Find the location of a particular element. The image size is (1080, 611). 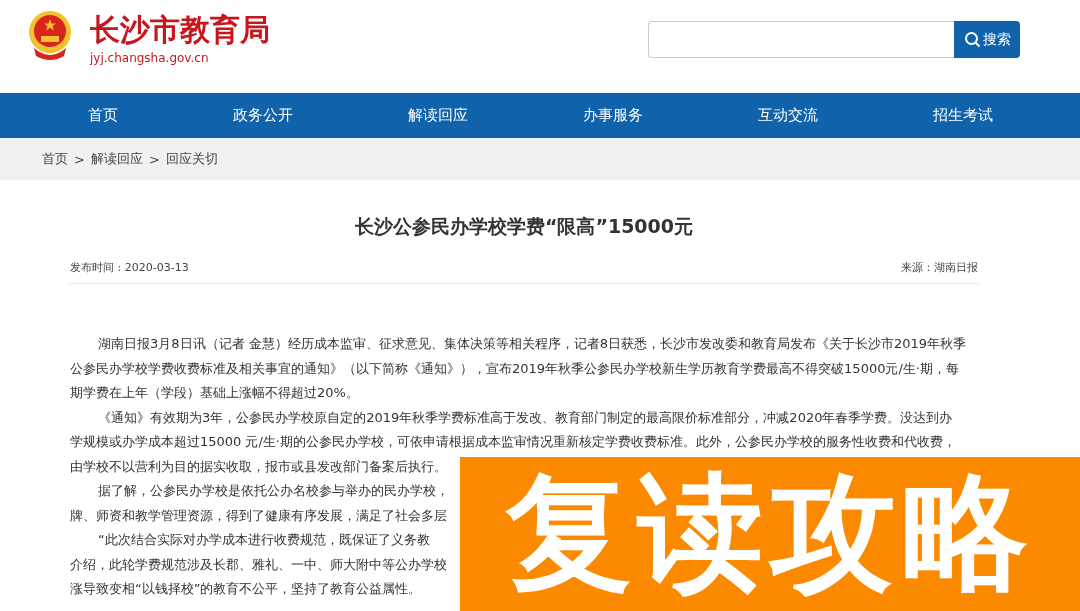

article-text-line: 公参民办学校学费收费标准及相关事宜的通知》（以下简称《通知》），宣布2019年秋季公参民办学校新生学历教育学费最高不得突破15000元/生·期，每 is located at coordinates (514, 368).